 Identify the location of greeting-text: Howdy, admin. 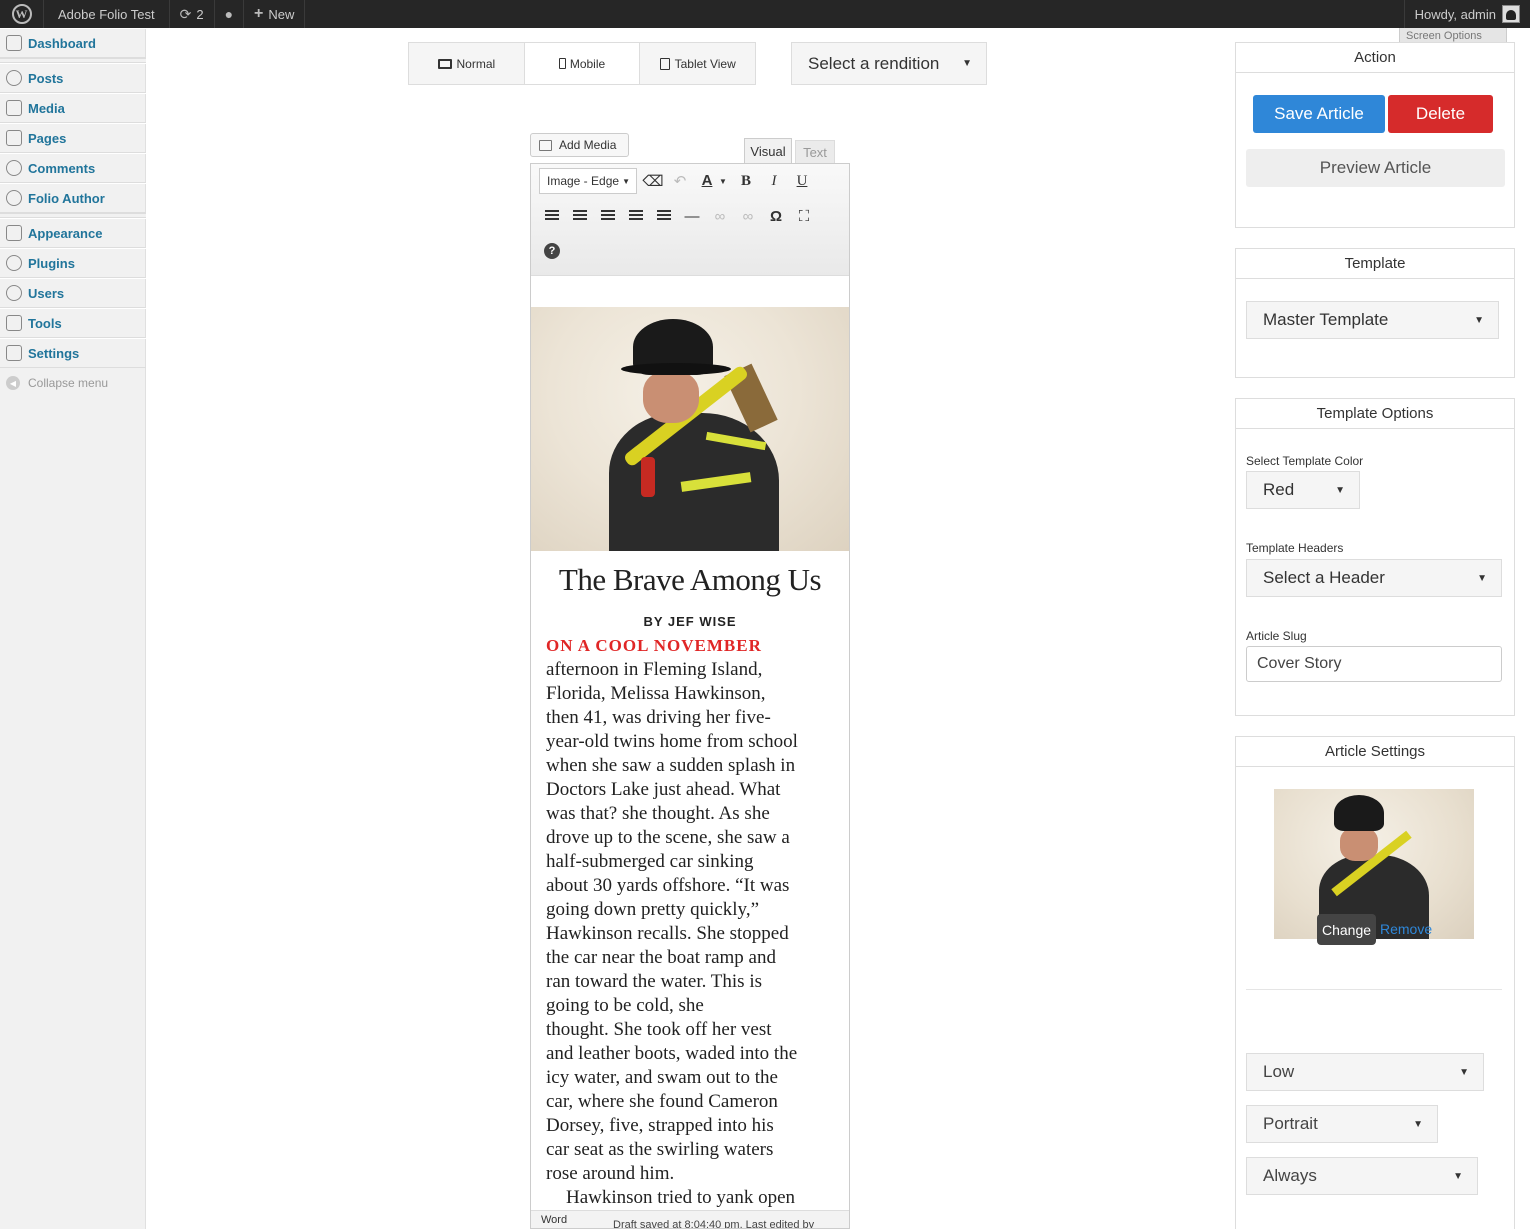
(1455, 14).